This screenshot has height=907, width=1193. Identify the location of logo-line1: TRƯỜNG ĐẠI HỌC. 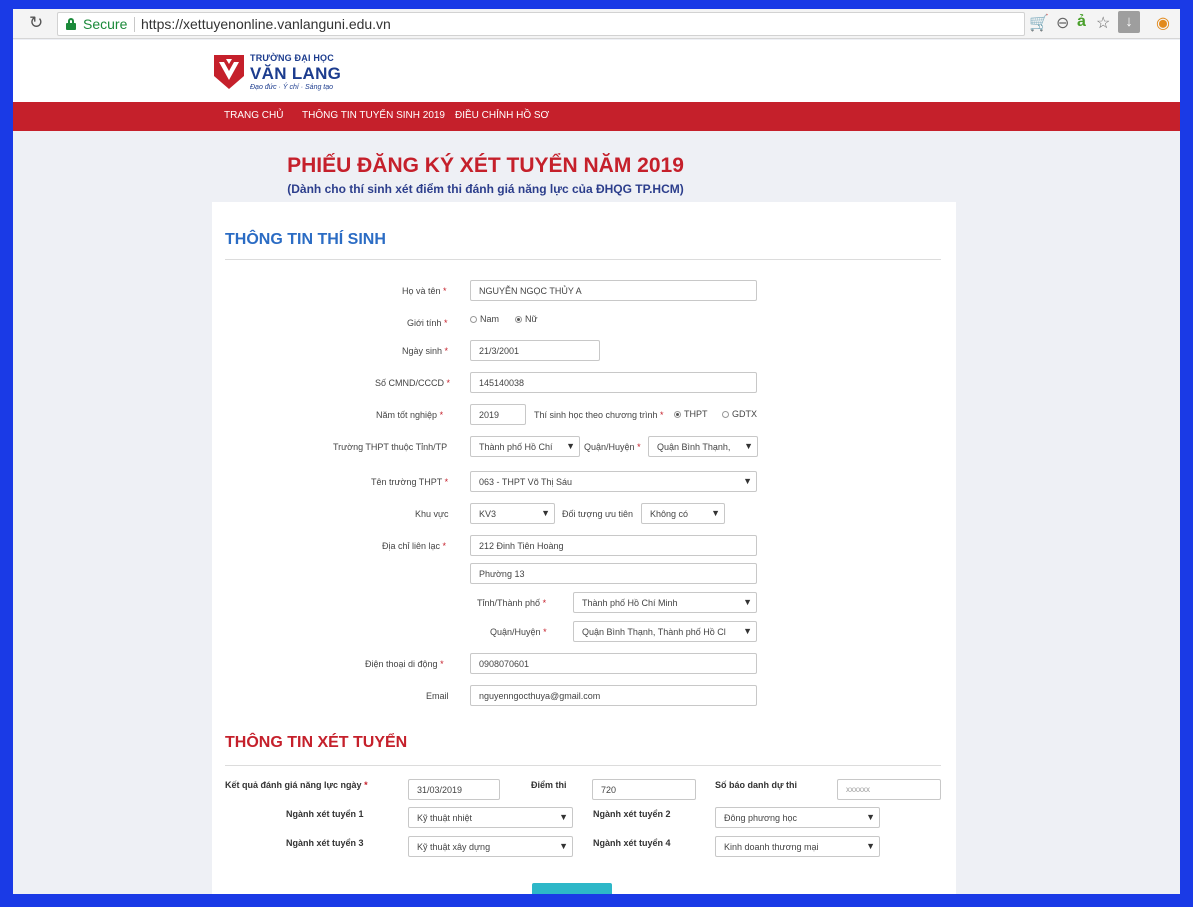
(292, 58).